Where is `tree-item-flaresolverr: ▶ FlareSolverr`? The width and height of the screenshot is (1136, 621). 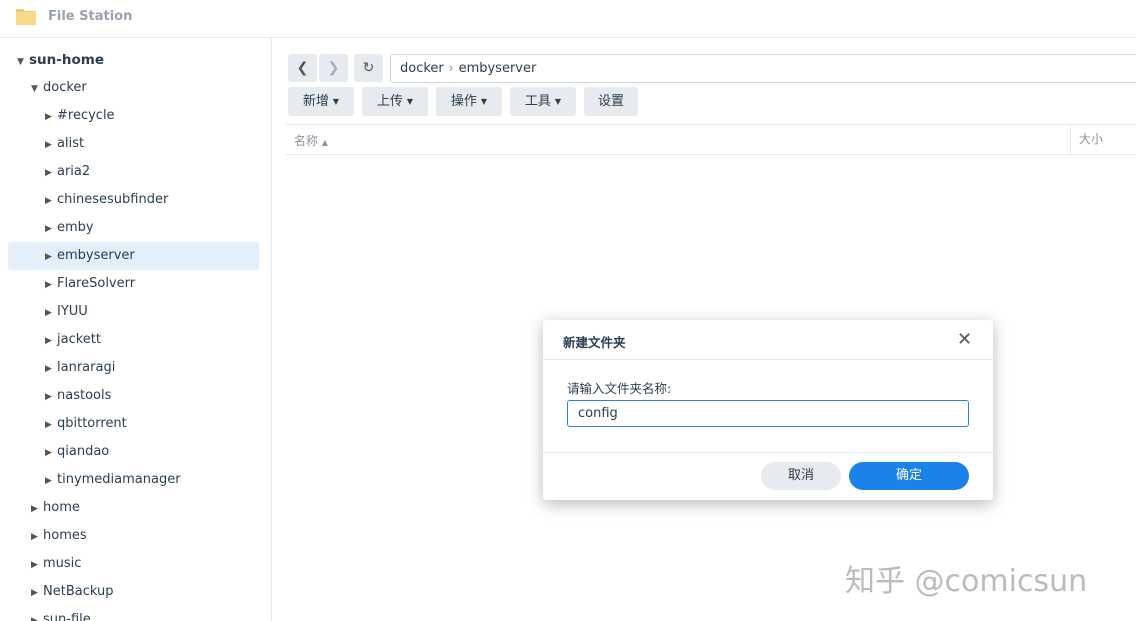
tree-item-flaresolverr: ▶ FlareSolverr is located at coordinates (90, 284).